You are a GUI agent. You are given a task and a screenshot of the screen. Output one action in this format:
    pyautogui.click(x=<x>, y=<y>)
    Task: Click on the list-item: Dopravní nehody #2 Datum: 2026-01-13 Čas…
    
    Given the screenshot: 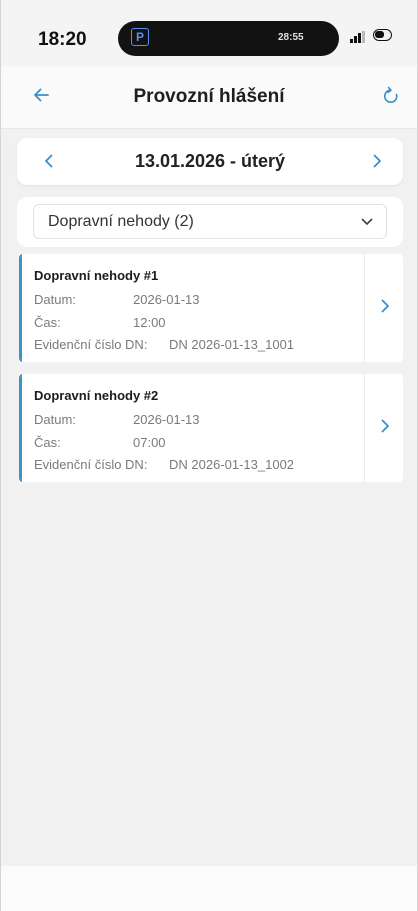 What is the action you would take?
    pyautogui.click(x=211, y=428)
    